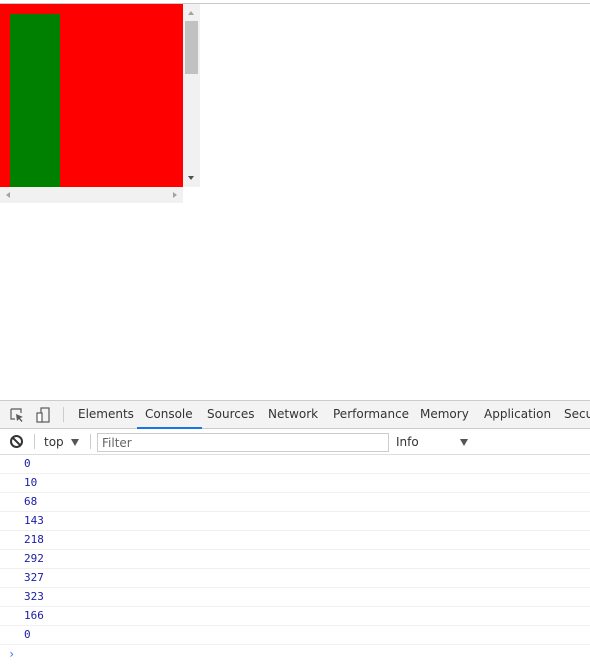 This screenshot has width=590, height=664. Describe the element at coordinates (17, 415) in the screenshot. I see `inspect-element-icon` at that location.